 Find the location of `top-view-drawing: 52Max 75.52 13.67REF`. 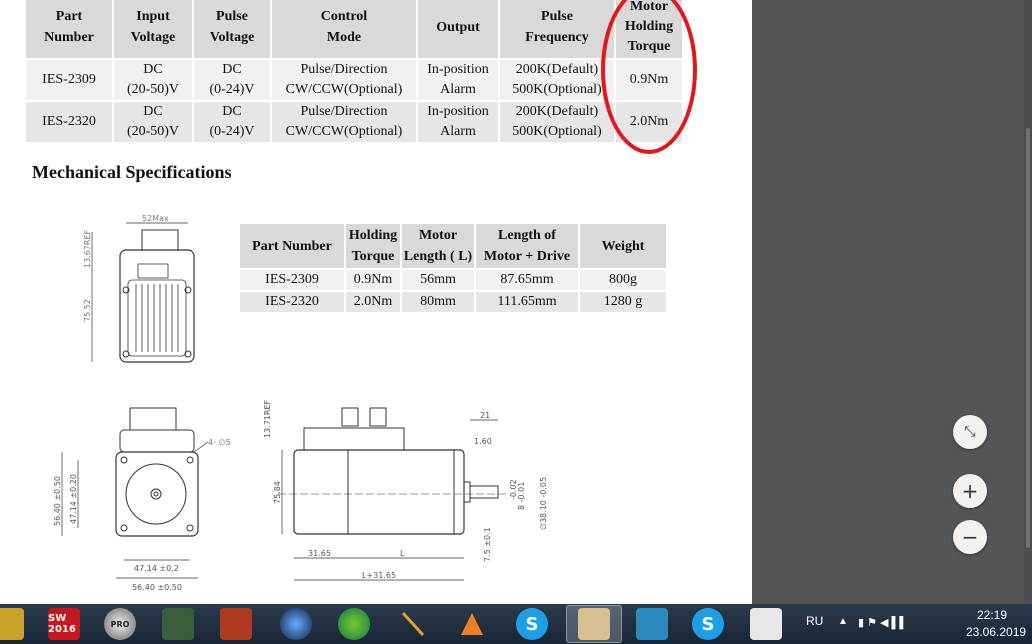

top-view-drawing: 52Max 75.52 13.67REF is located at coordinates (145, 291).